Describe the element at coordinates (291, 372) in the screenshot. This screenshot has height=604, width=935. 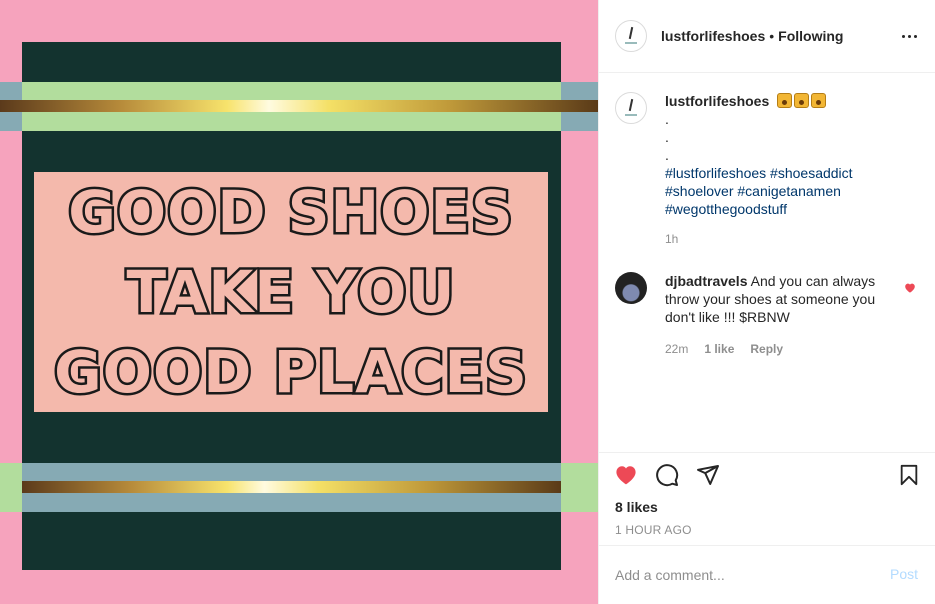
I see `slogan-line-3: GOOD PLACES` at that location.